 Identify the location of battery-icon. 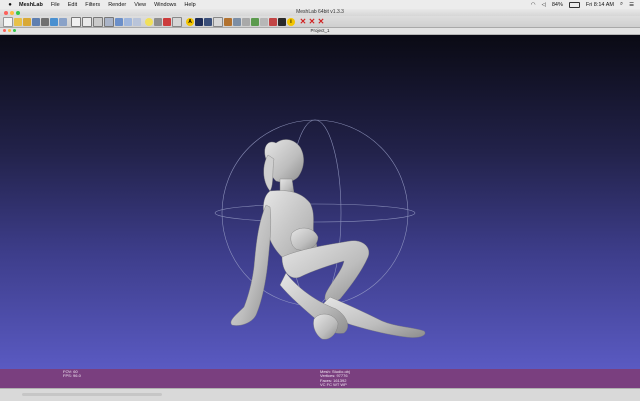
(574, 4).